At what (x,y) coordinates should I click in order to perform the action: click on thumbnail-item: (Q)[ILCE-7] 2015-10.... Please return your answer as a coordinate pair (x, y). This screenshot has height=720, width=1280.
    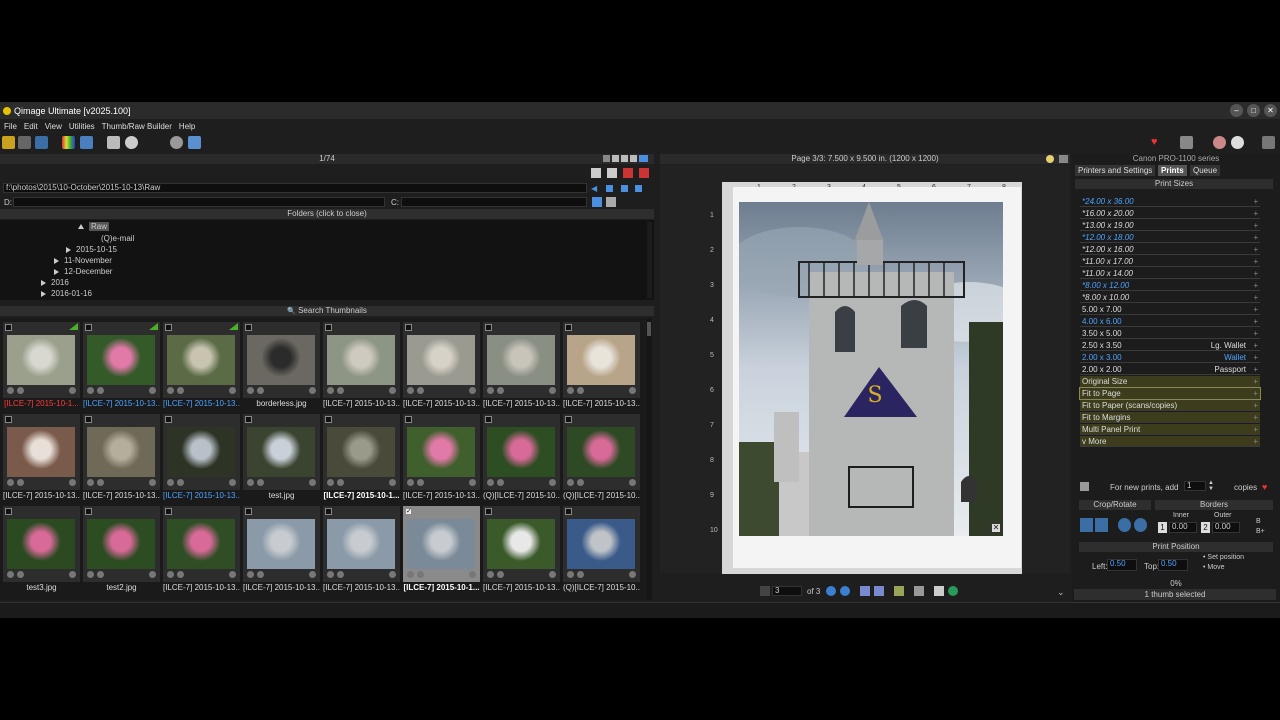
    Looking at the image, I should click on (601, 550).